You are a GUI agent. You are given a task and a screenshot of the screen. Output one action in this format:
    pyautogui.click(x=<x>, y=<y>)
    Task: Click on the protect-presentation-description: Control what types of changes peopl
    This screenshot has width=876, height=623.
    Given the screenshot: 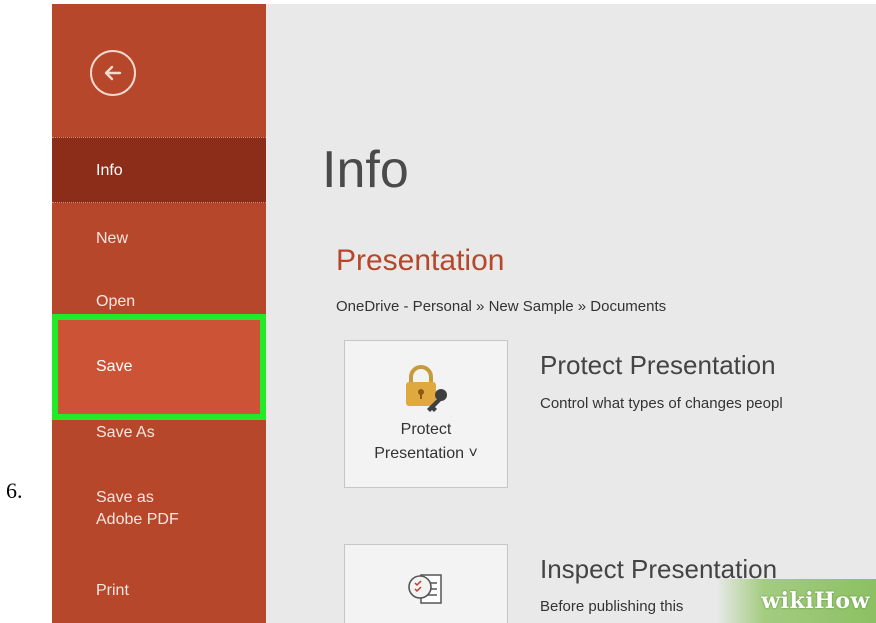 What is the action you would take?
    pyautogui.click(x=661, y=403)
    